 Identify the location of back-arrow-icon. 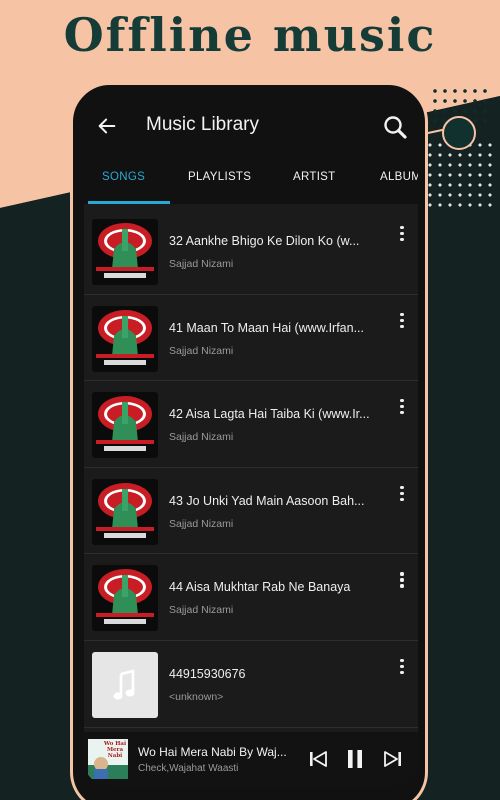
(107, 126).